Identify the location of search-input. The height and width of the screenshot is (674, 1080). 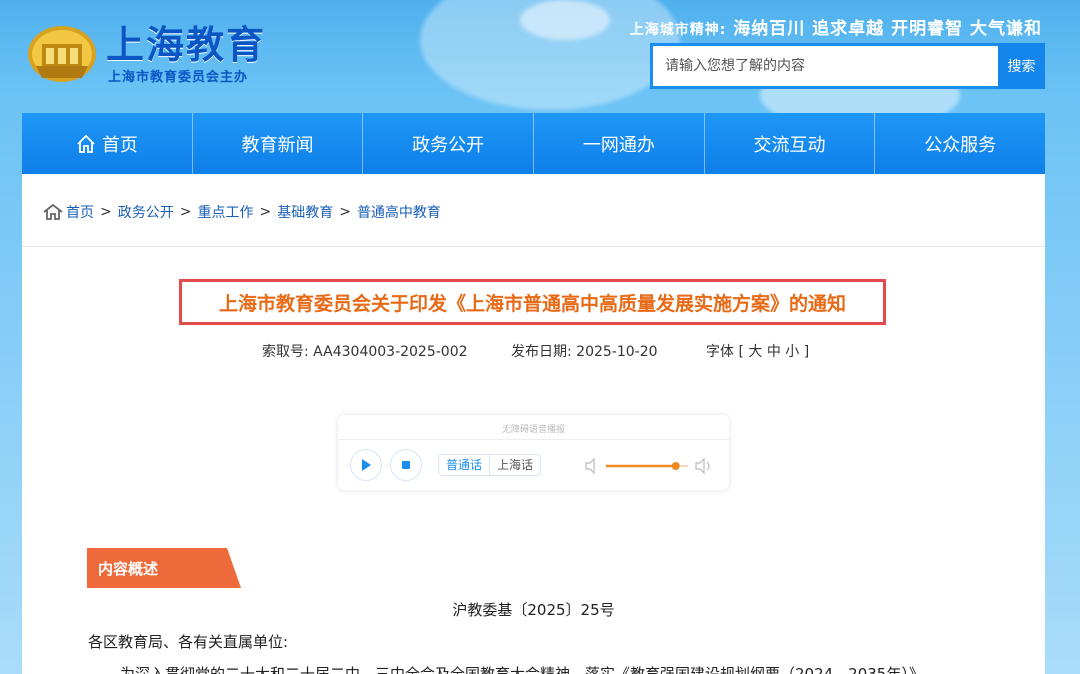
(824, 66).